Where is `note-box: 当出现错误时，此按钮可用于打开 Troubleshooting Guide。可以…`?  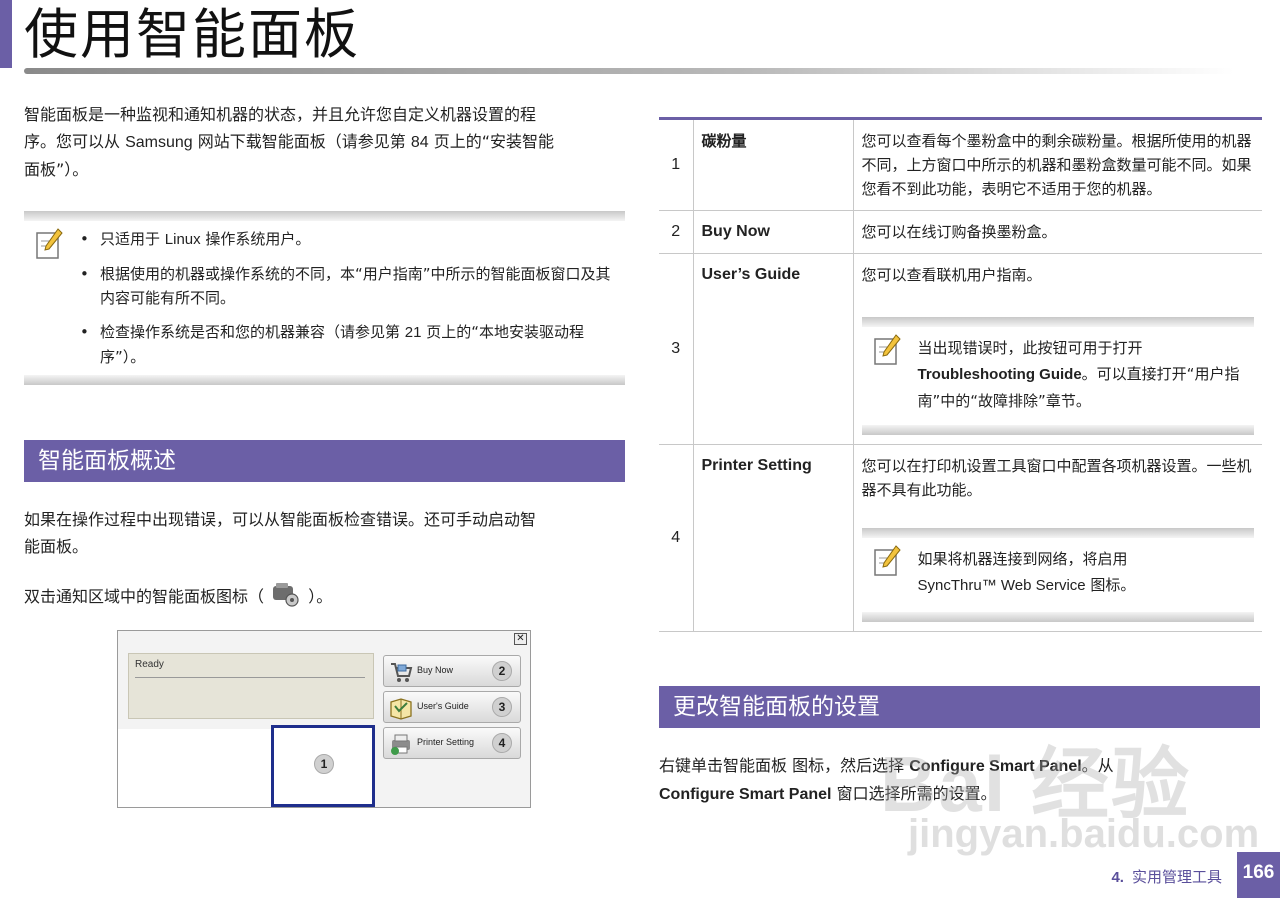 note-box: 当出现错误时，此按钮可用于打开 Troubleshooting Guide。可以… is located at coordinates (1057, 376).